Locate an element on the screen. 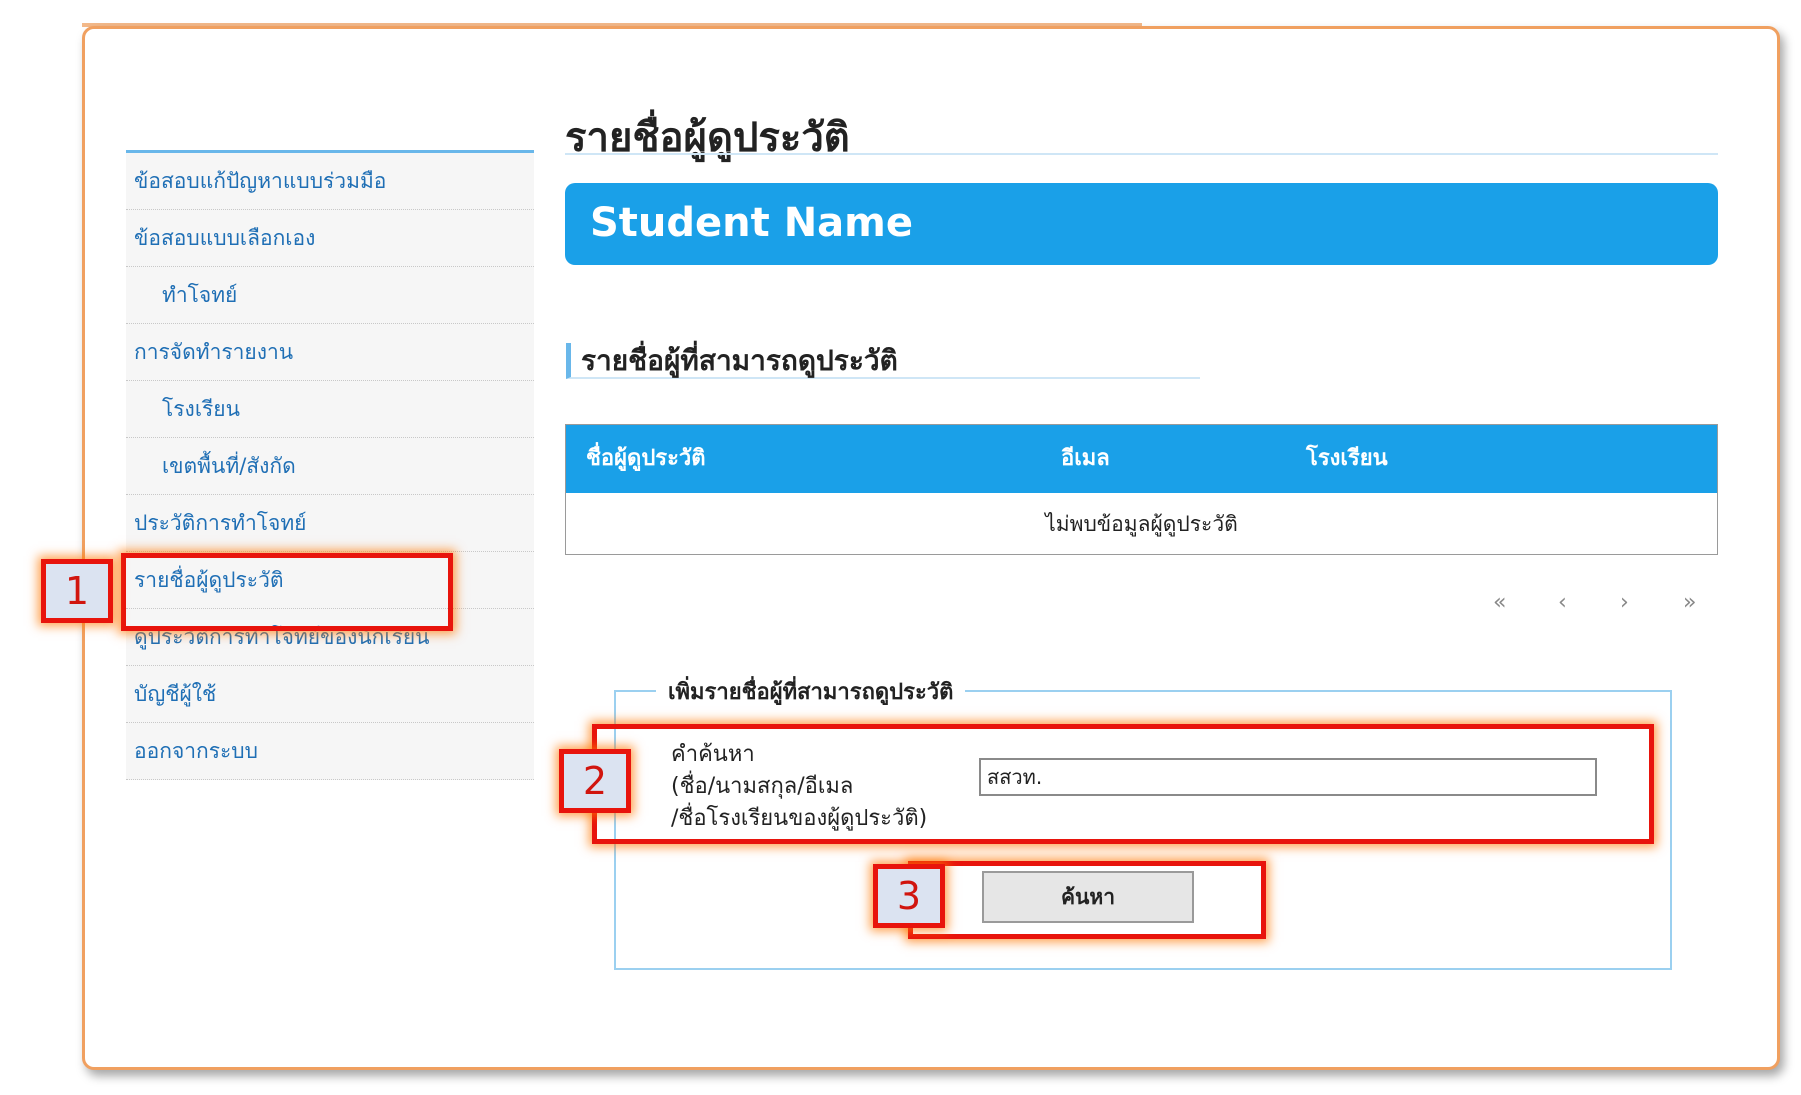  column-header-school: โรงเรียน is located at coordinates (1347, 459).